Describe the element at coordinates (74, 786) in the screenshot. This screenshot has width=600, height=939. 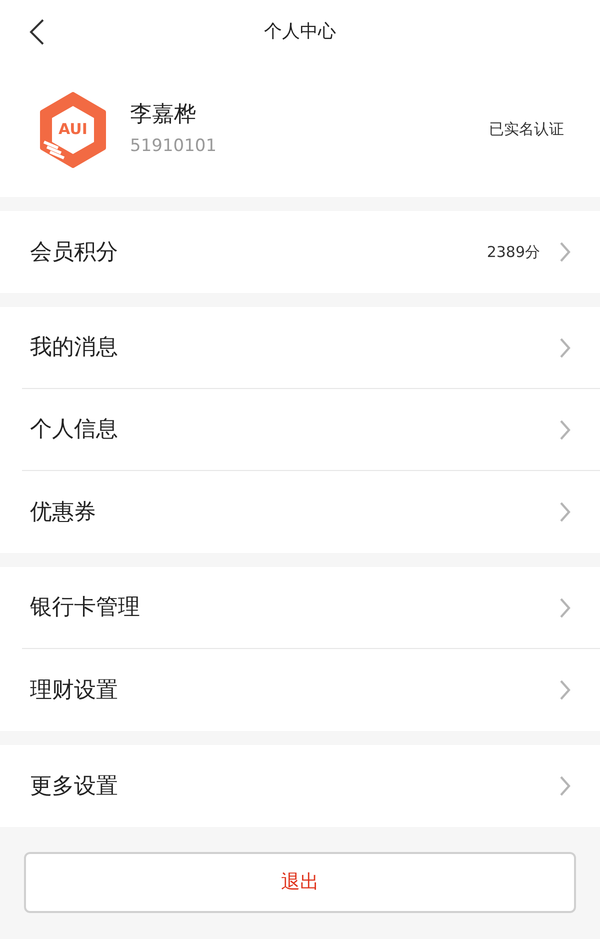
I see `menu-label: 更多设置` at that location.